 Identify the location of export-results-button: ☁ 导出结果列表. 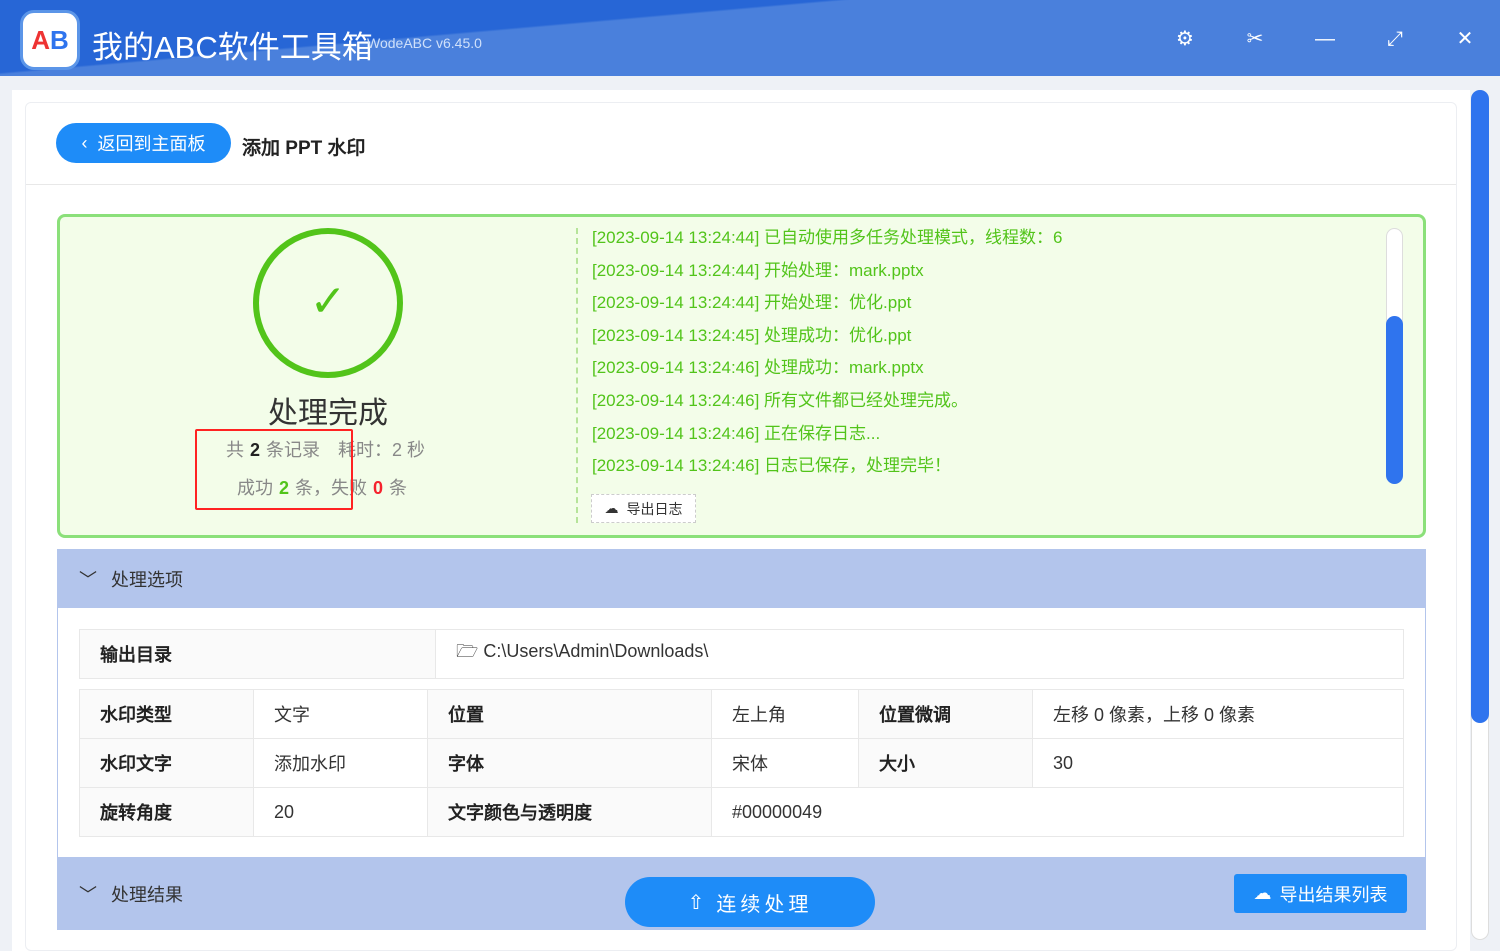
(1320, 893).